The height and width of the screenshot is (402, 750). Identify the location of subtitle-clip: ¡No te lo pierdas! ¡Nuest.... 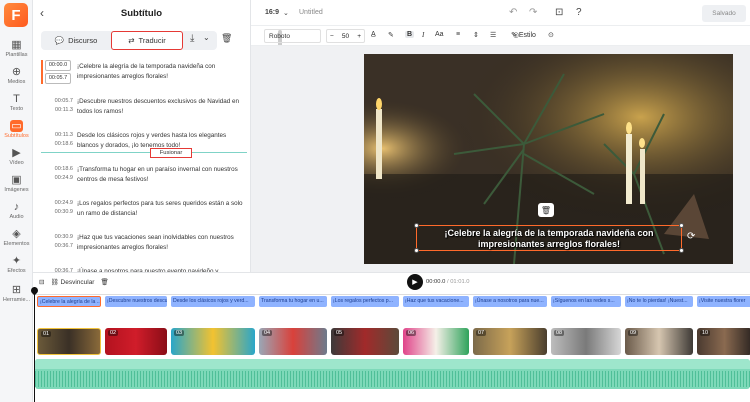
(659, 301).